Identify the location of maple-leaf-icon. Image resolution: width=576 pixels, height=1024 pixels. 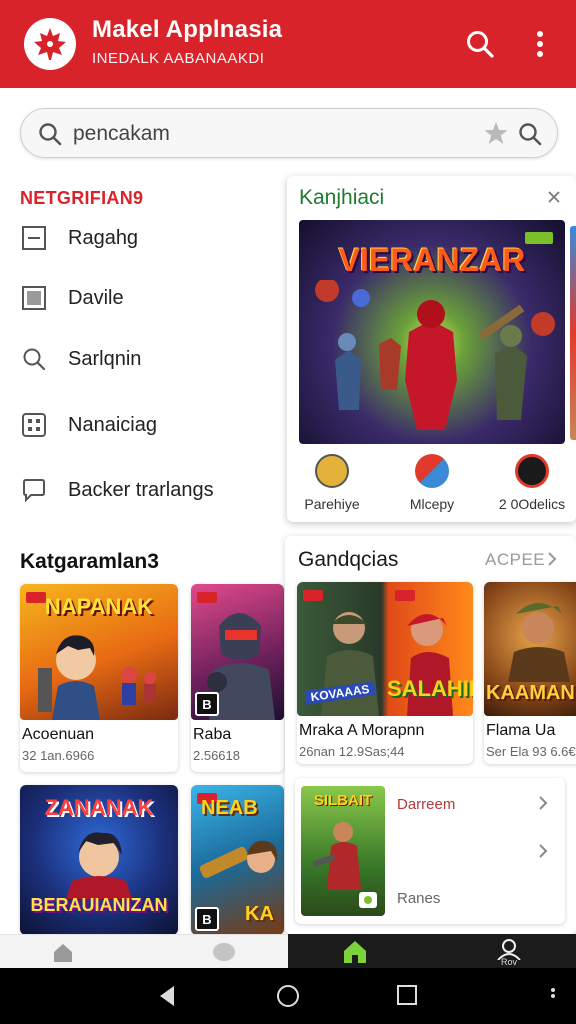
(50, 44).